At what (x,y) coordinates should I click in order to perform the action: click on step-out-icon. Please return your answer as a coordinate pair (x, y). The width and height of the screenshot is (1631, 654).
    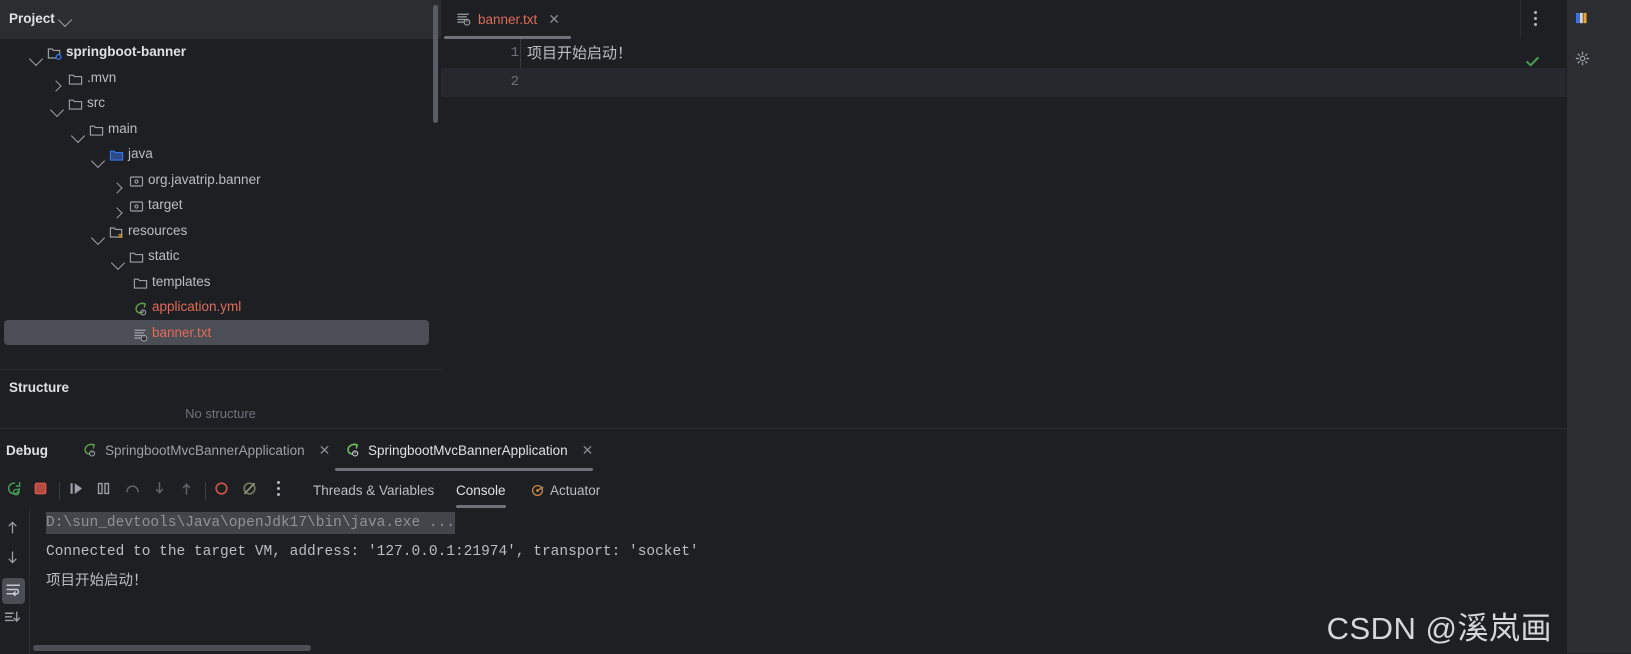
    Looking at the image, I should click on (186, 490).